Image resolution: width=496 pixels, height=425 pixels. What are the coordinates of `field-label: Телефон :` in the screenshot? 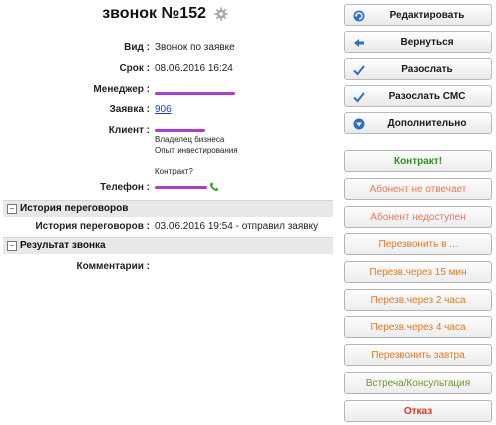 It's located at (125, 187).